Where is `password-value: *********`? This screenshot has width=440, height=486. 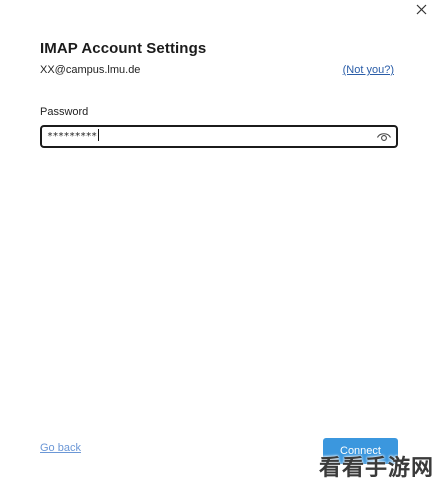
password-value: ********* is located at coordinates (73, 136).